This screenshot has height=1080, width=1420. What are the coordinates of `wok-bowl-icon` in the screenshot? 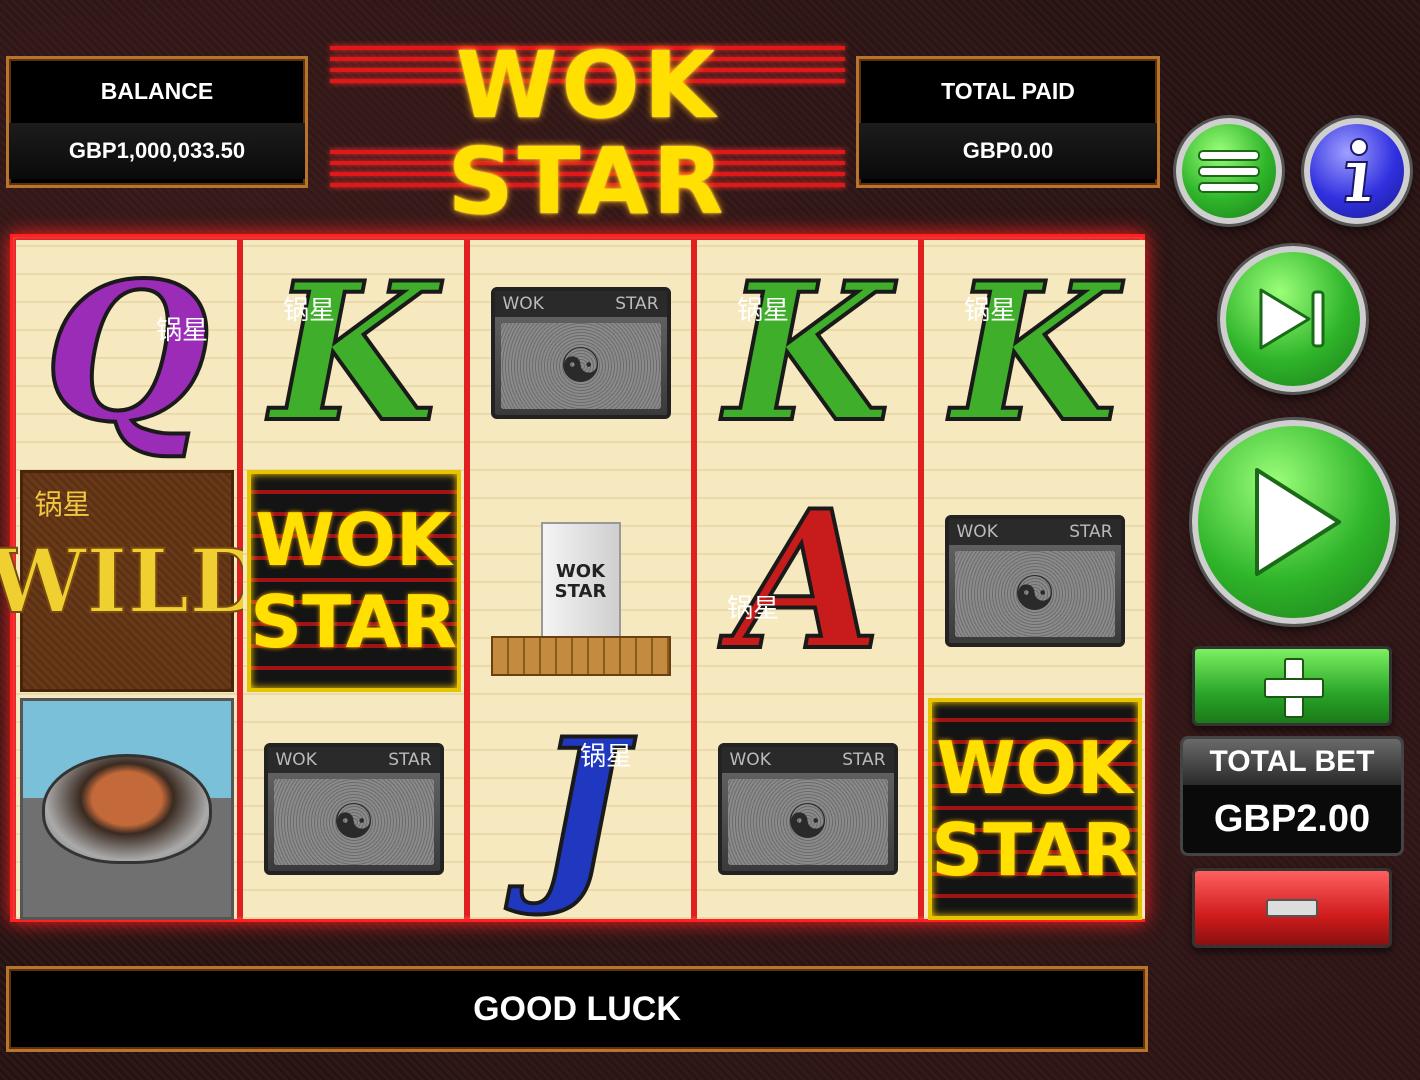 It's located at (126, 809).